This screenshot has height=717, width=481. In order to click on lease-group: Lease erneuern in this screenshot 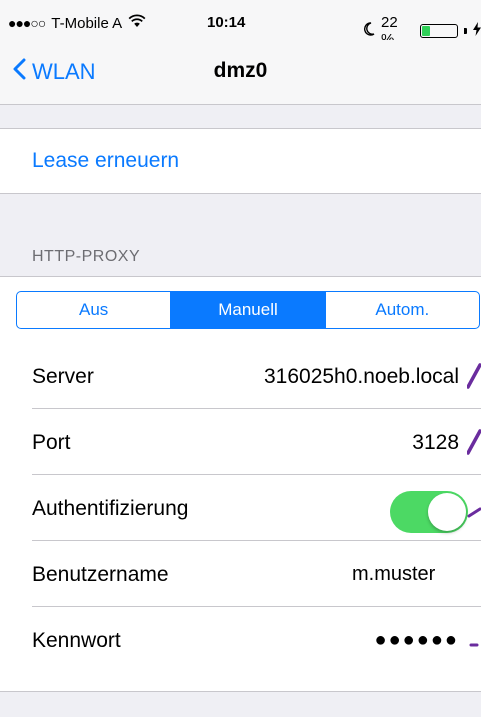, I will do `click(240, 161)`.